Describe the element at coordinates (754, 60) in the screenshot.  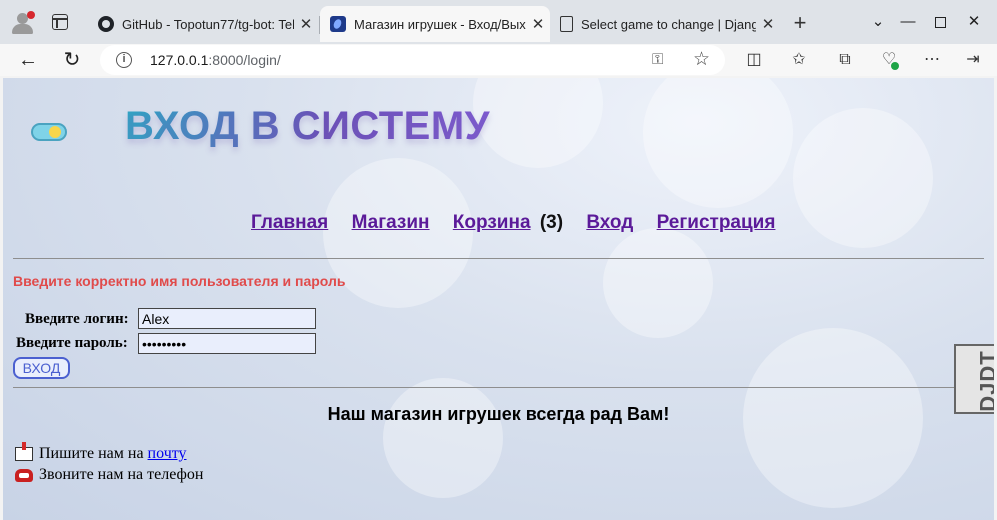
I see `split-screen-icon: ◫` at that location.